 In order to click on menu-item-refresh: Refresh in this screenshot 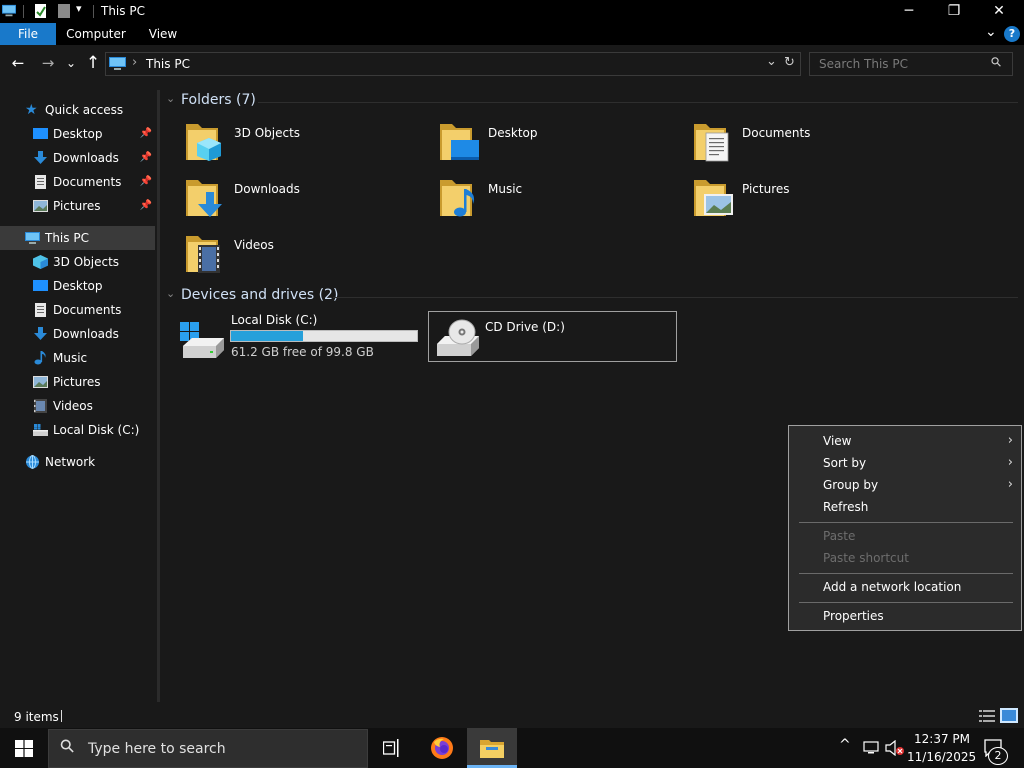, I will do `click(905, 507)`.